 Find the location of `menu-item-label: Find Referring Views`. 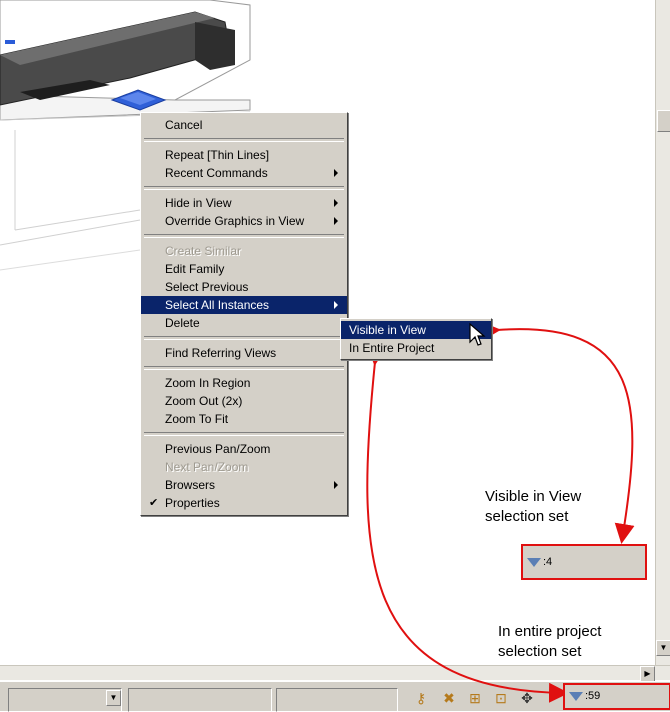

menu-item-label: Find Referring Views is located at coordinates (221, 353).